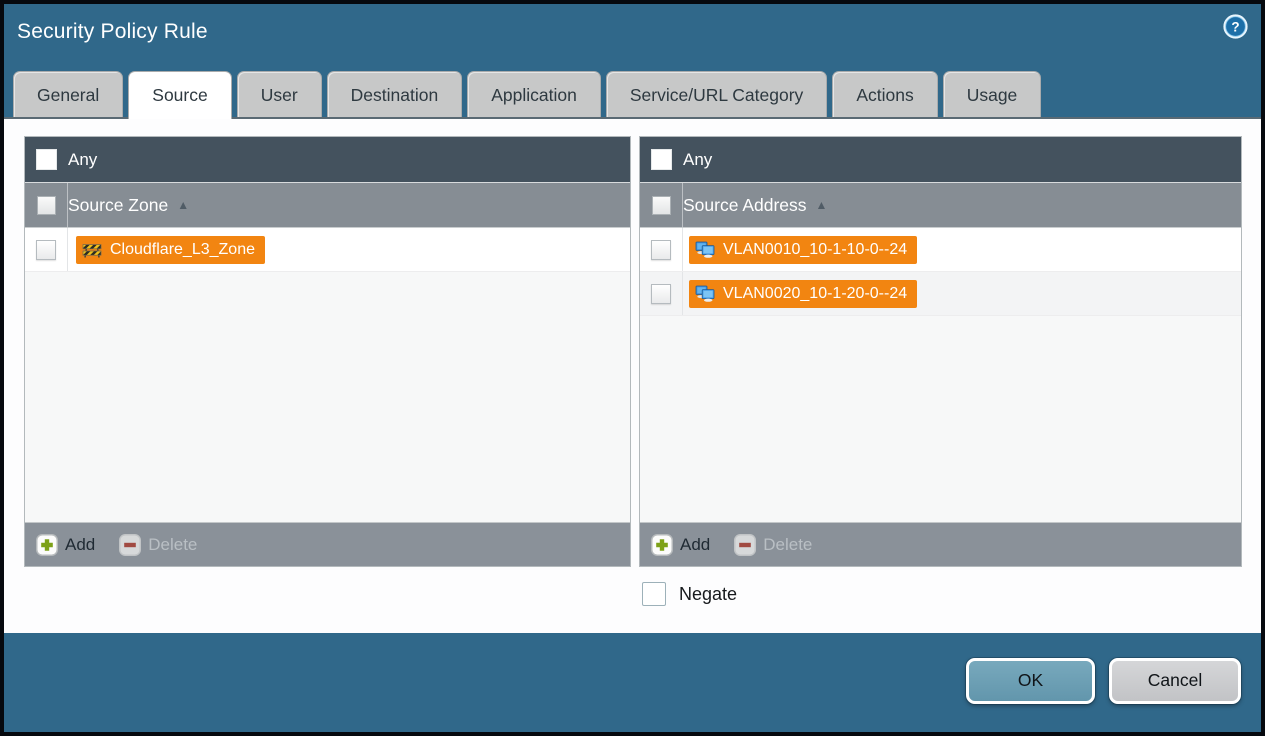  I want to click on source-zone-selectall-checkbox, so click(46, 205).